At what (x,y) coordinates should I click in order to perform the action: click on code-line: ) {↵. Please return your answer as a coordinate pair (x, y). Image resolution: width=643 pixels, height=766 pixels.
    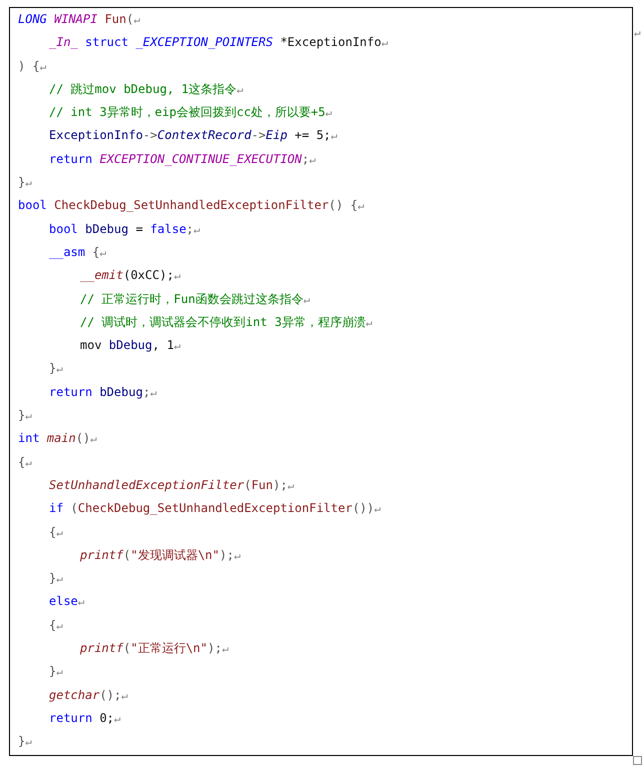
    Looking at the image, I should click on (32, 66).